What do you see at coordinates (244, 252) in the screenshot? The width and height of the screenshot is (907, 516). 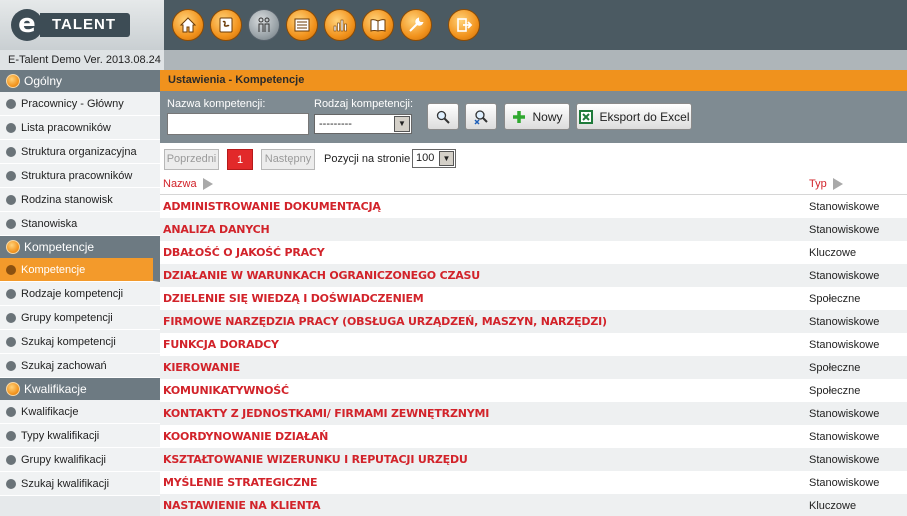 I see `competence-name-link: DBAŁOŚĆ O JAKOŚĆ PRACY` at bounding box center [244, 252].